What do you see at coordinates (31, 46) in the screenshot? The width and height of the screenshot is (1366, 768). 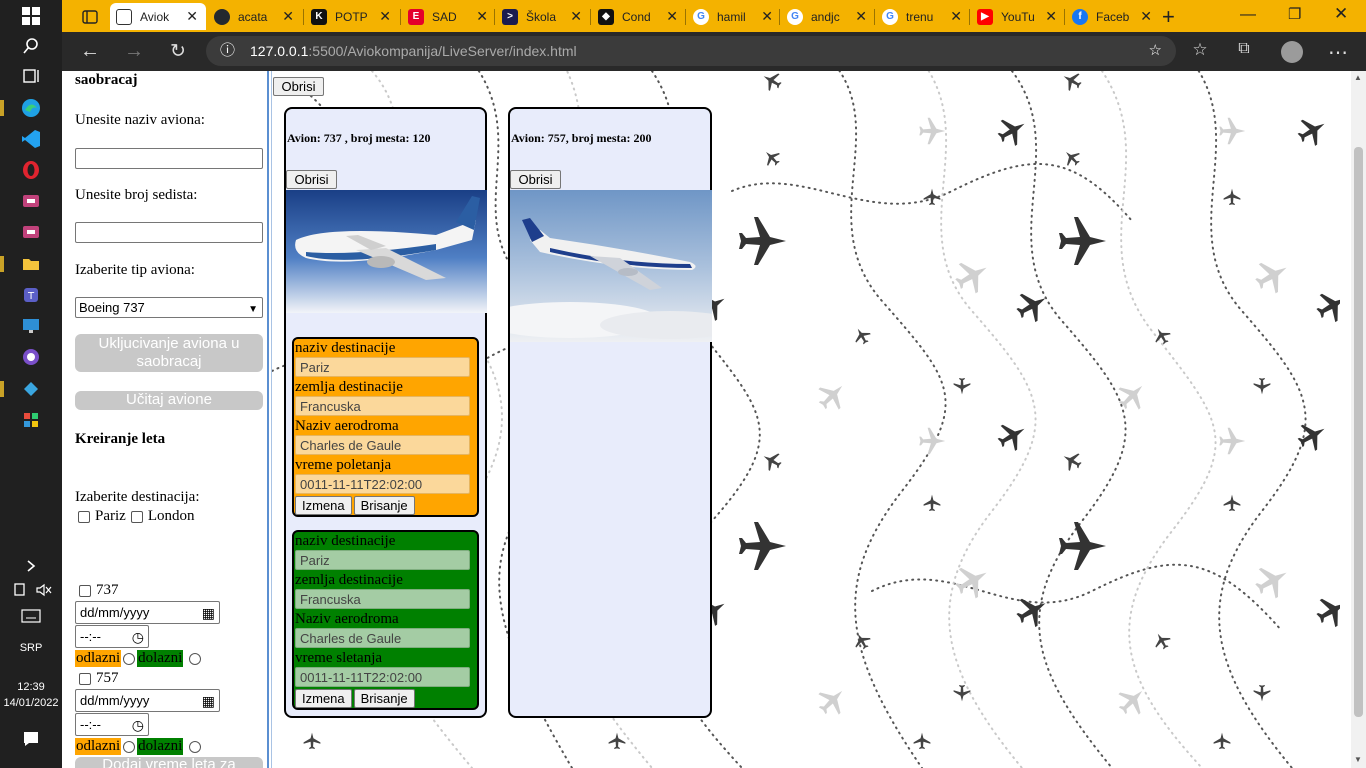 I see `search-icon` at bounding box center [31, 46].